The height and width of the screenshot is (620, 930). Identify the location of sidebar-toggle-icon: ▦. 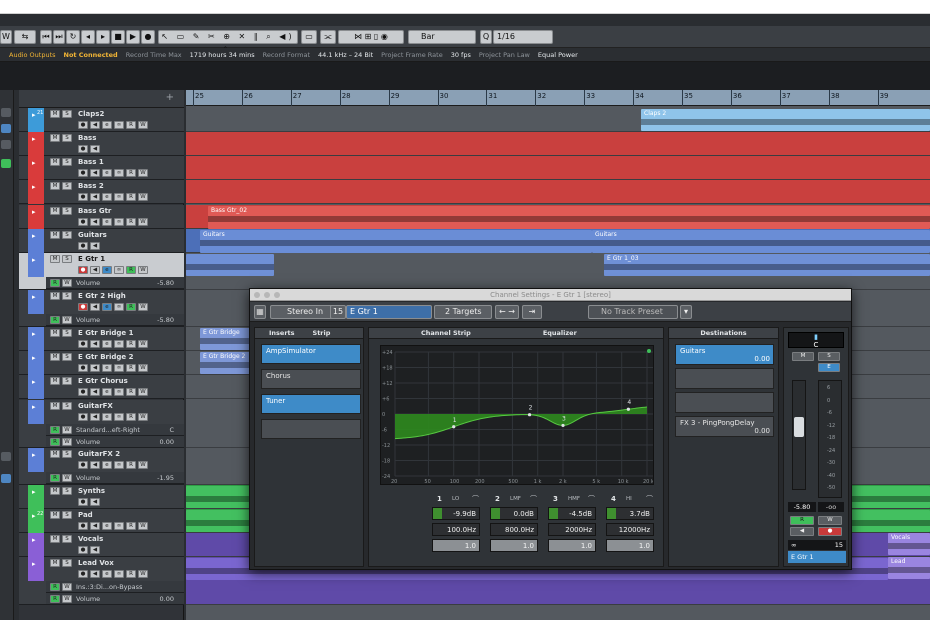
(260, 312).